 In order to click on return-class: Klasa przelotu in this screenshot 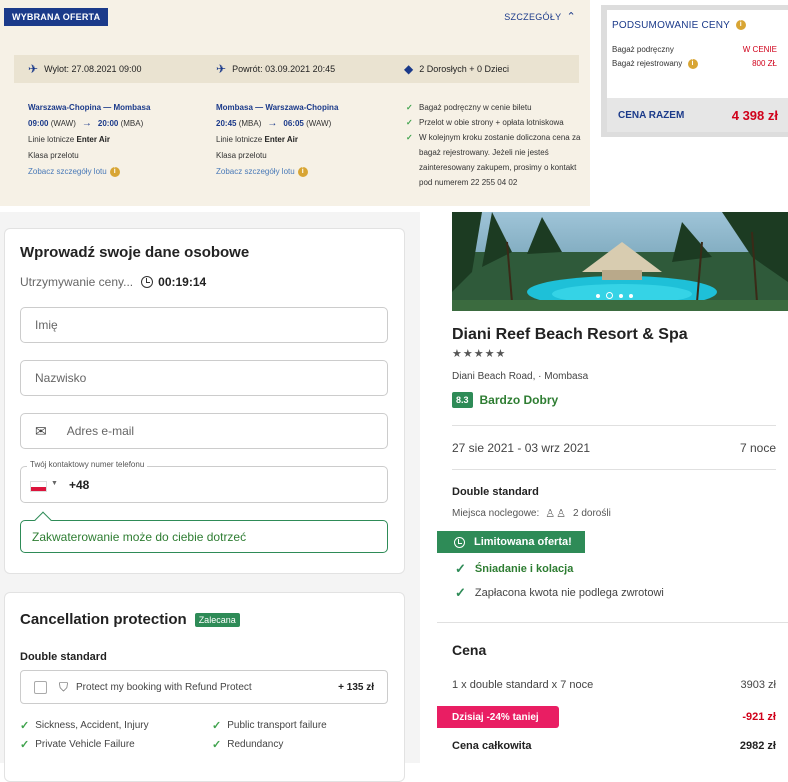, I will do `click(241, 155)`.